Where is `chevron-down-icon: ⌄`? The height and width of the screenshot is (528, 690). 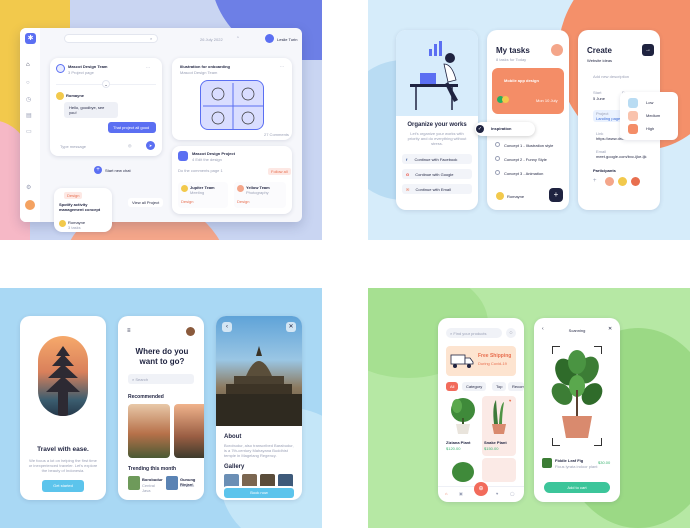 chevron-down-icon: ⌄ is located at coordinates (106, 84).